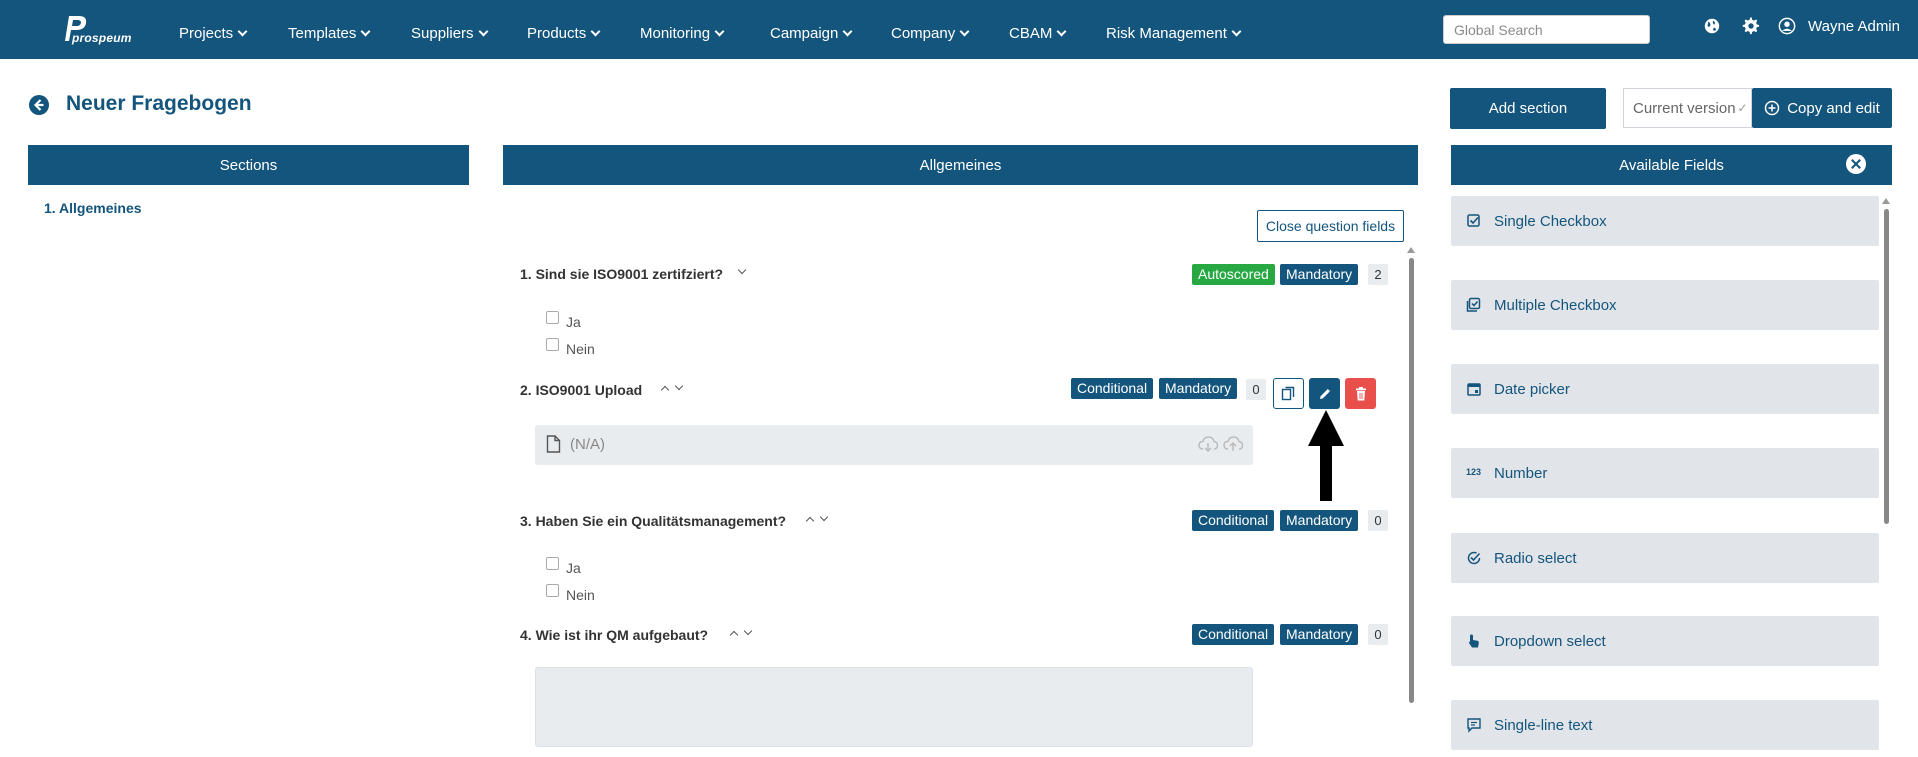  I want to click on nav-label: CBAM, so click(1031, 33).